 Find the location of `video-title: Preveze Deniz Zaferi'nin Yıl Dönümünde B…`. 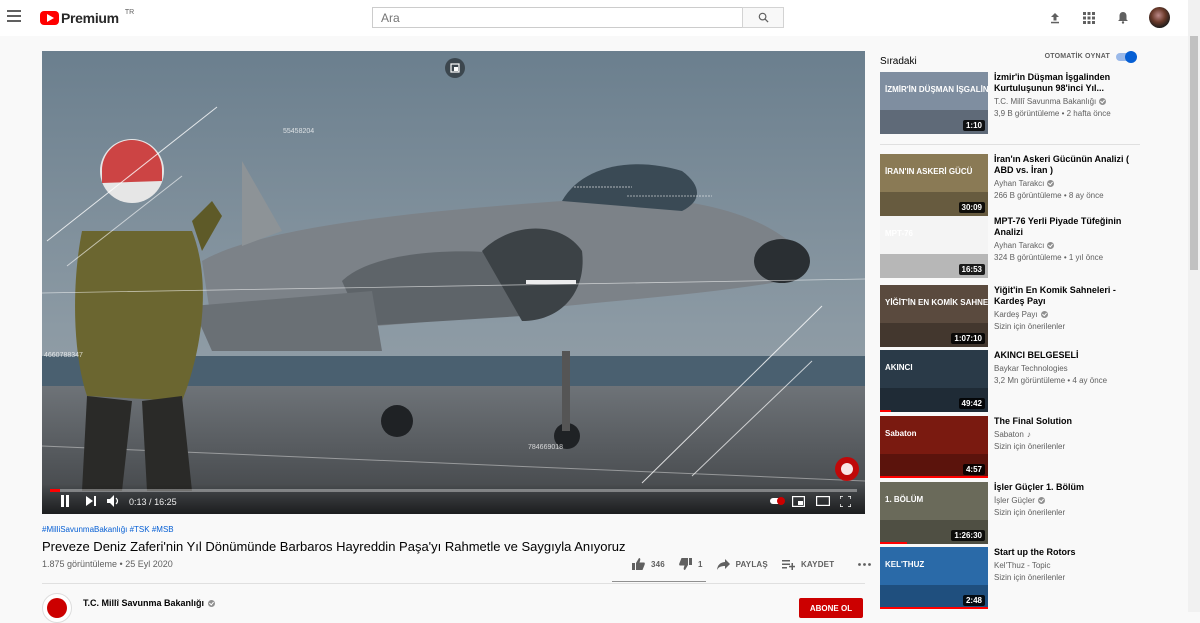

video-title: Preveze Deniz Zaferi'nin Yıl Dönümünde B… is located at coordinates (334, 546).